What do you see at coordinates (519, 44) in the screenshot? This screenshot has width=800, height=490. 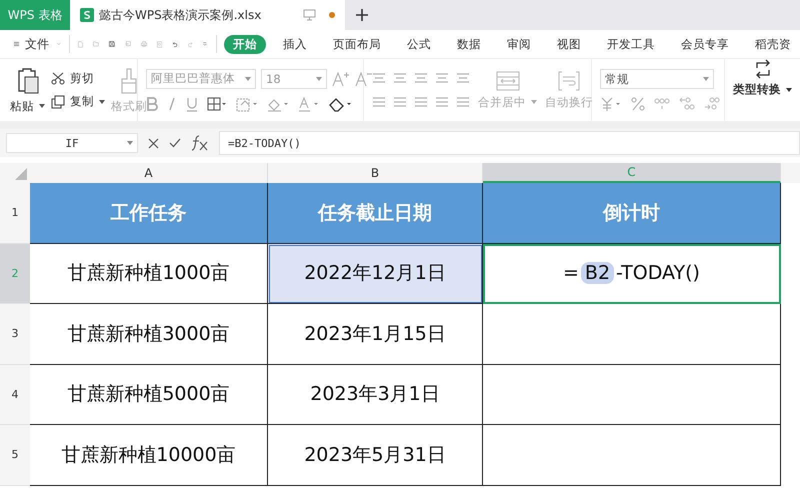 I see `menu-tab: 审阅` at bounding box center [519, 44].